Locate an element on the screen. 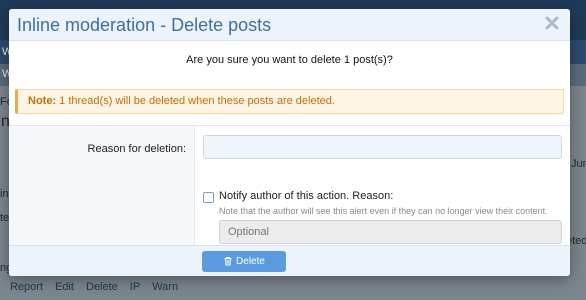 The image size is (586, 300). alert-reason-input is located at coordinates (390, 232).